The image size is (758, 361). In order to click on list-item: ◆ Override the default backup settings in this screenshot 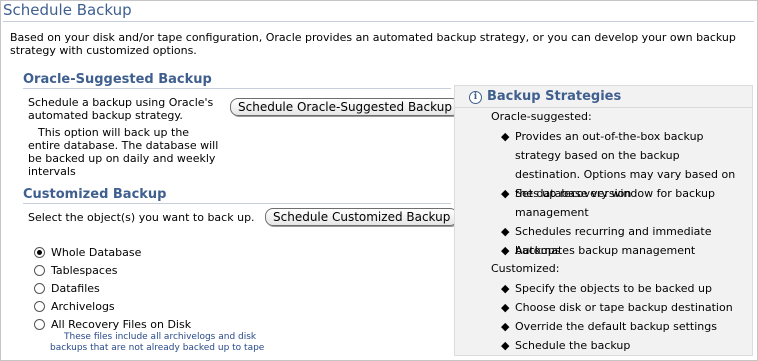, I will do `click(623, 326)`.